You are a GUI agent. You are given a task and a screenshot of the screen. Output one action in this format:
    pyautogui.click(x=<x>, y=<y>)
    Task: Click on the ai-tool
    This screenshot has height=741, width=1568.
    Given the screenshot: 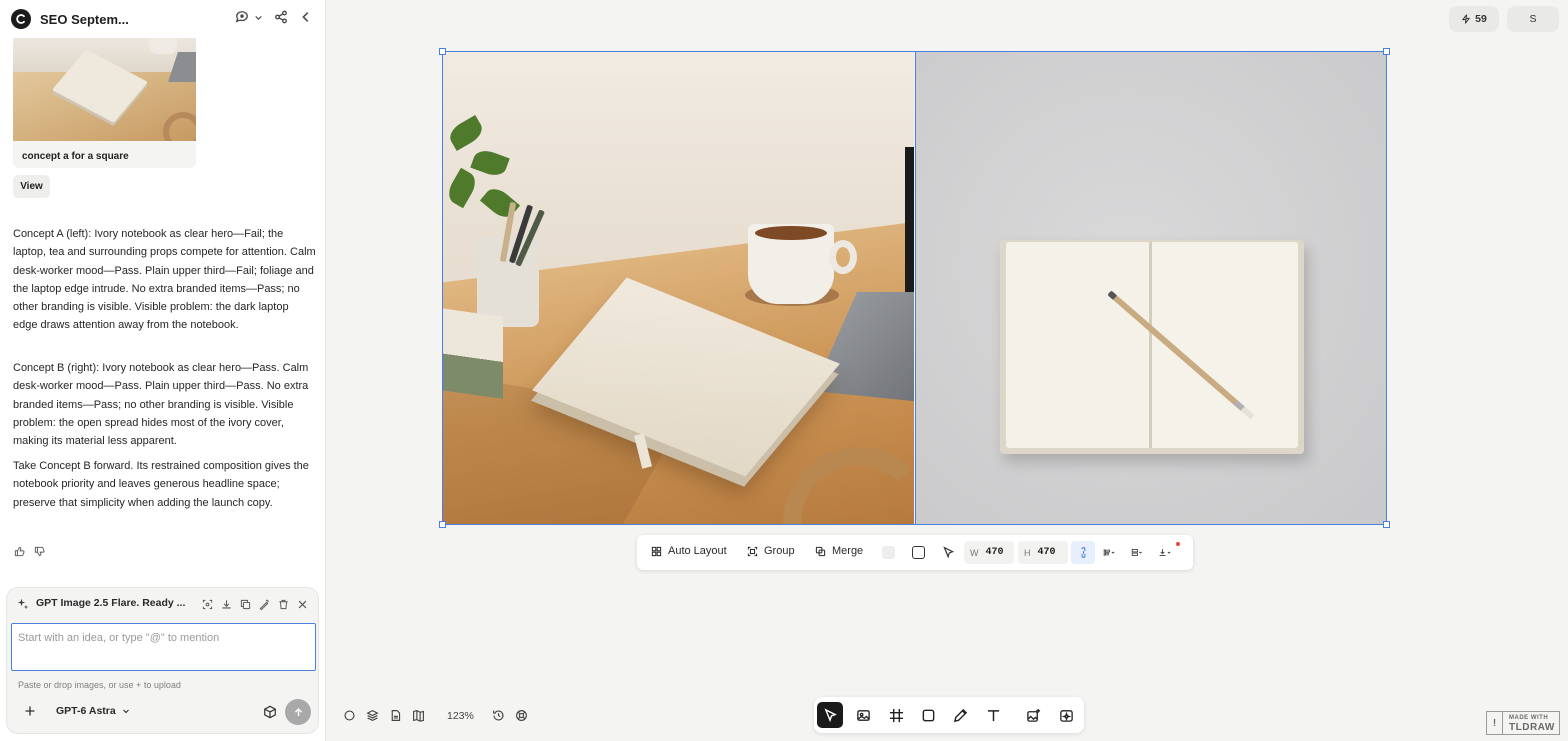 What is the action you would take?
    pyautogui.click(x=1066, y=715)
    